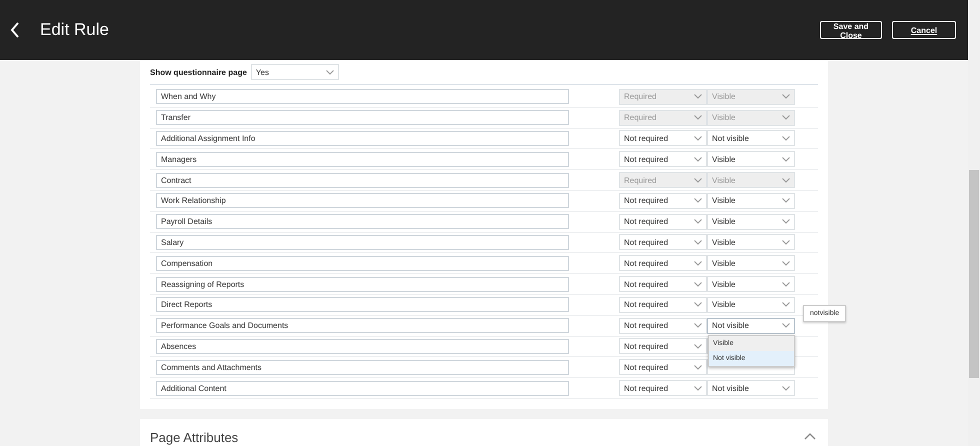  What do you see at coordinates (362, 367) in the screenshot?
I see `section-name-field: Comments and Attachments` at bounding box center [362, 367].